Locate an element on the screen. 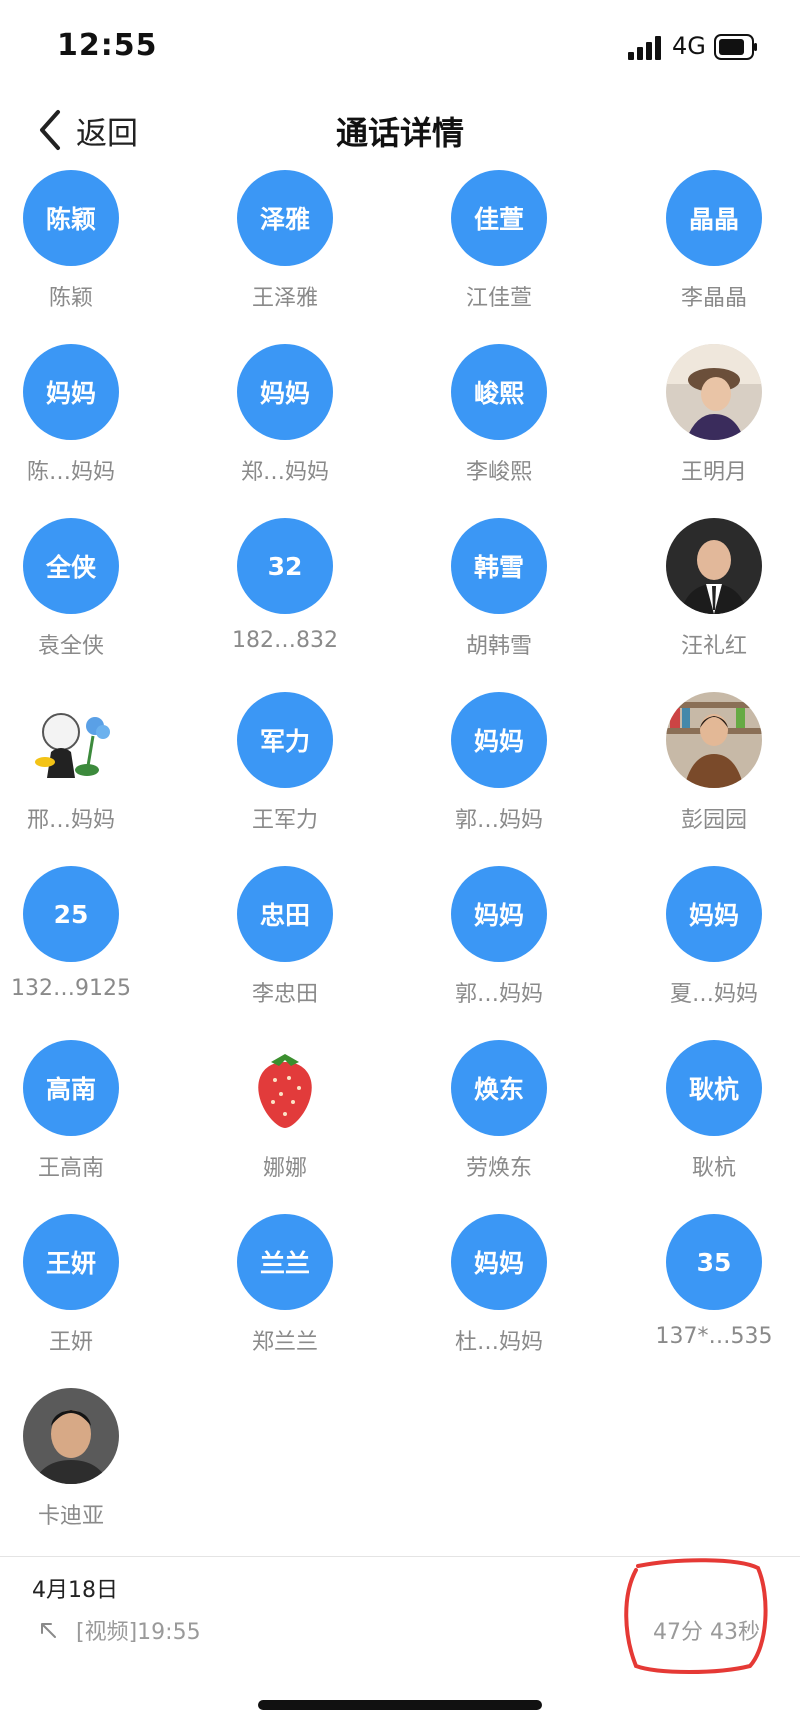 This screenshot has width=800, height=1731. avatar: 全侠 is located at coordinates (71, 566).